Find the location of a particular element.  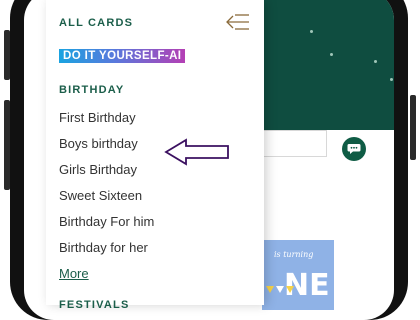

chat-bubble-icon is located at coordinates (354, 149).